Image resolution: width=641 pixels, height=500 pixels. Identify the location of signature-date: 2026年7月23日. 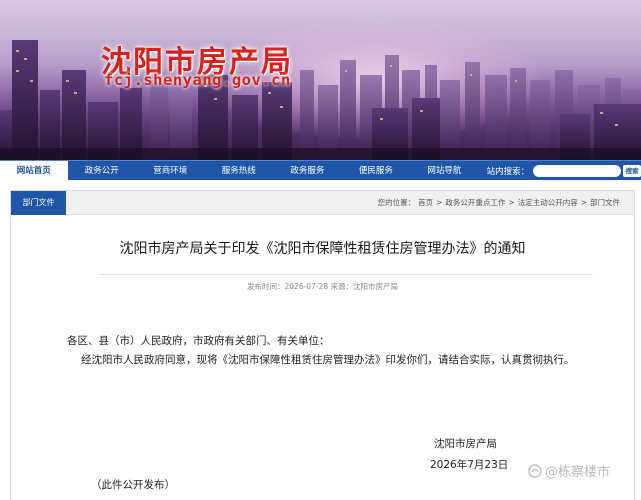
(469, 465).